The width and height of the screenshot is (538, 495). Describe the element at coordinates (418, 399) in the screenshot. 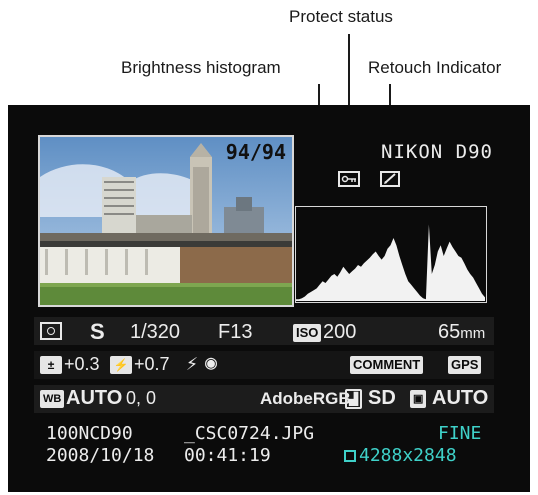

I see `active-d-lighting-icon: ▣` at that location.